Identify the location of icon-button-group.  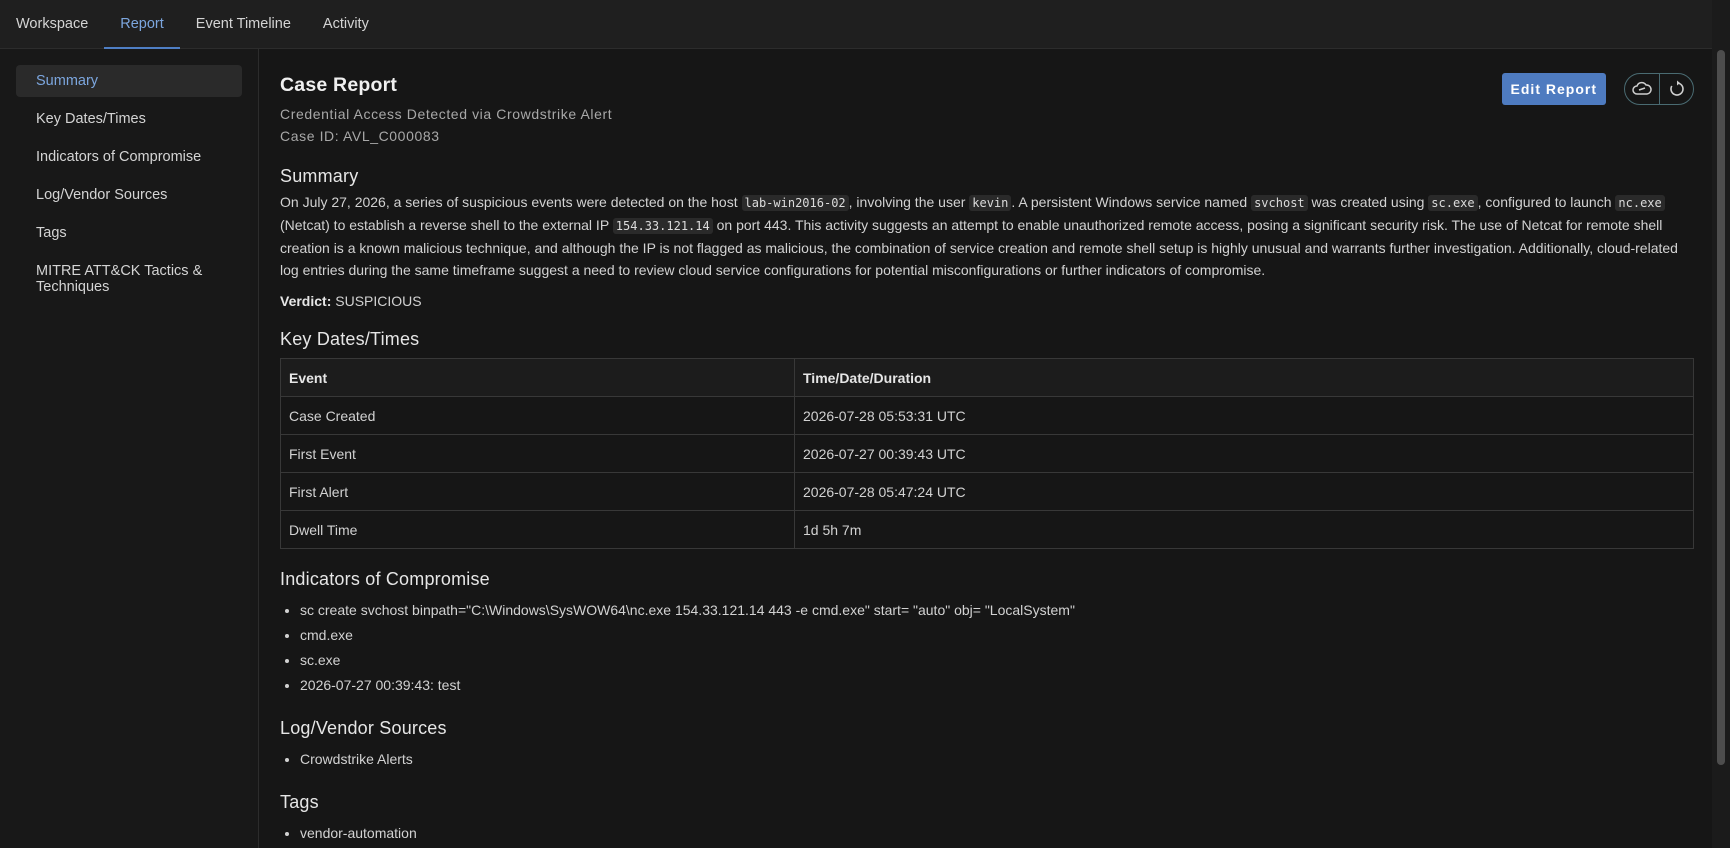
(1659, 89).